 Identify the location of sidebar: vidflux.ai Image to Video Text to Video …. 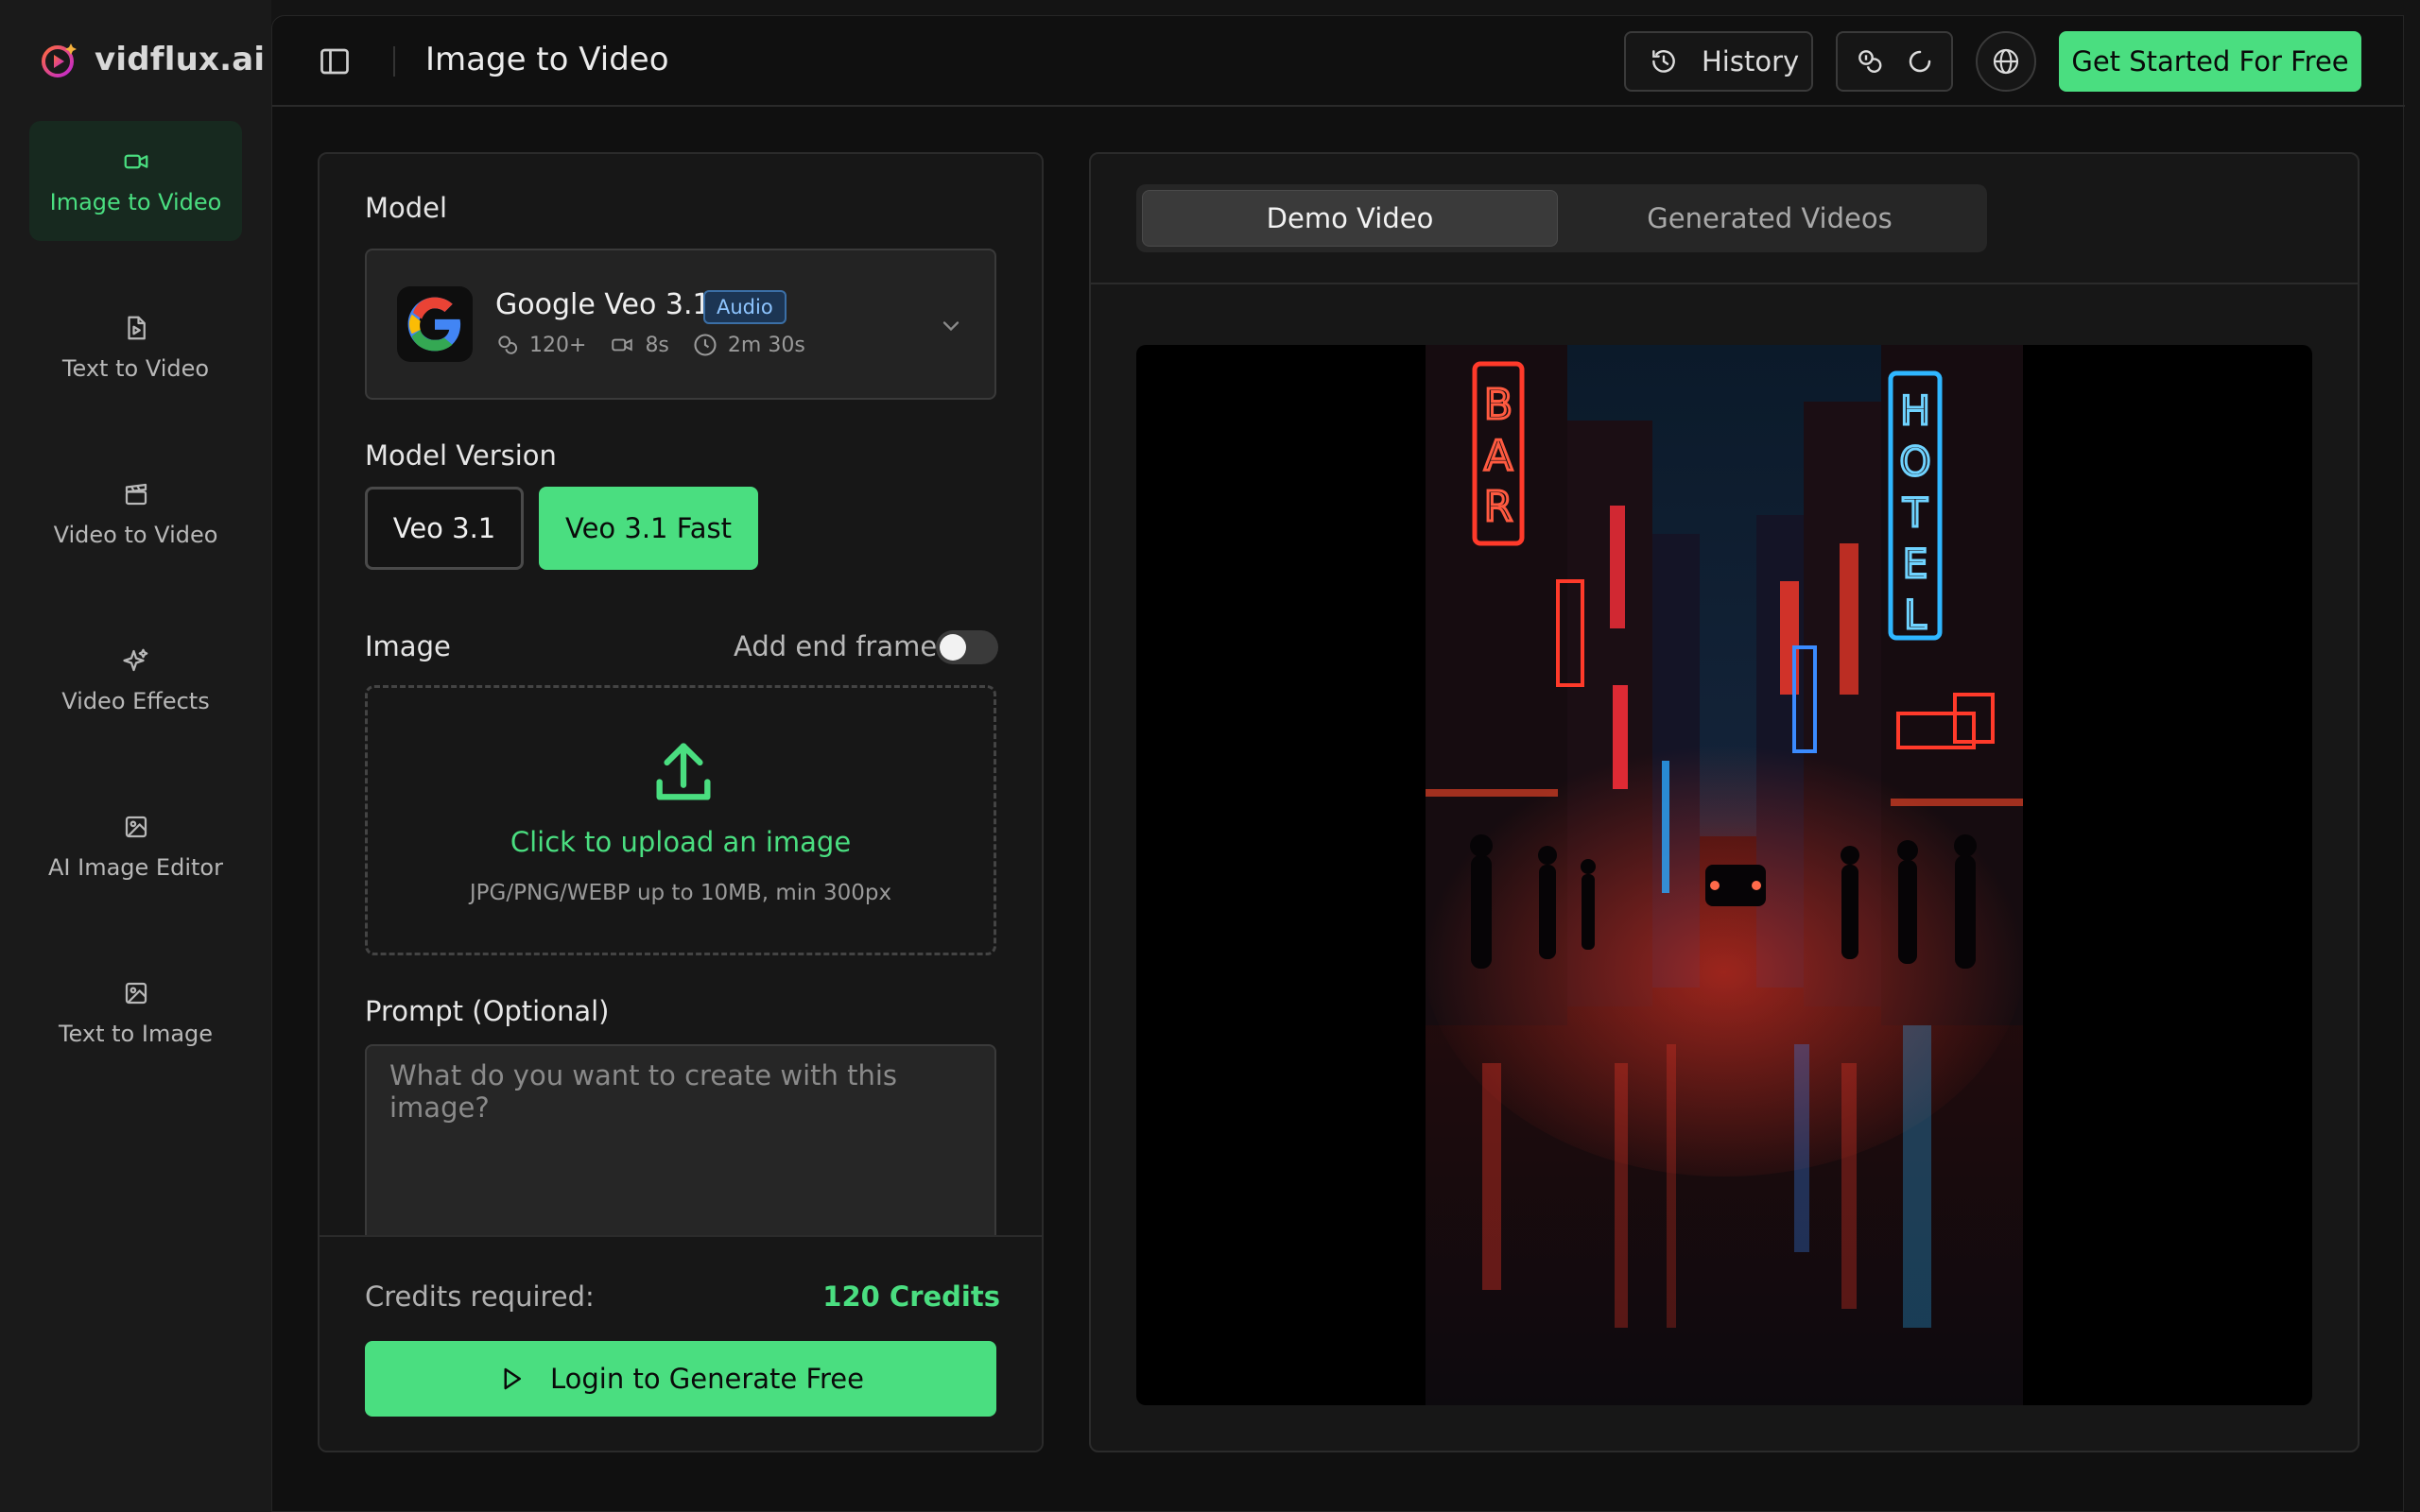
(135, 756).